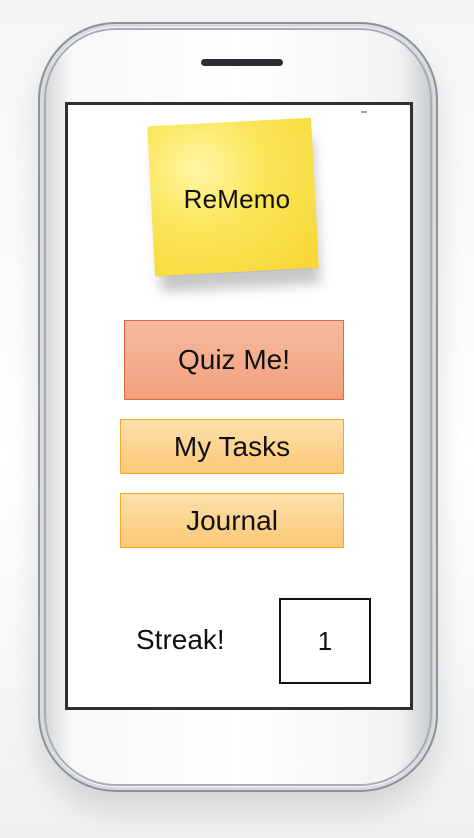  I want to click on my-tasks-button: My Tasks, so click(232, 446).